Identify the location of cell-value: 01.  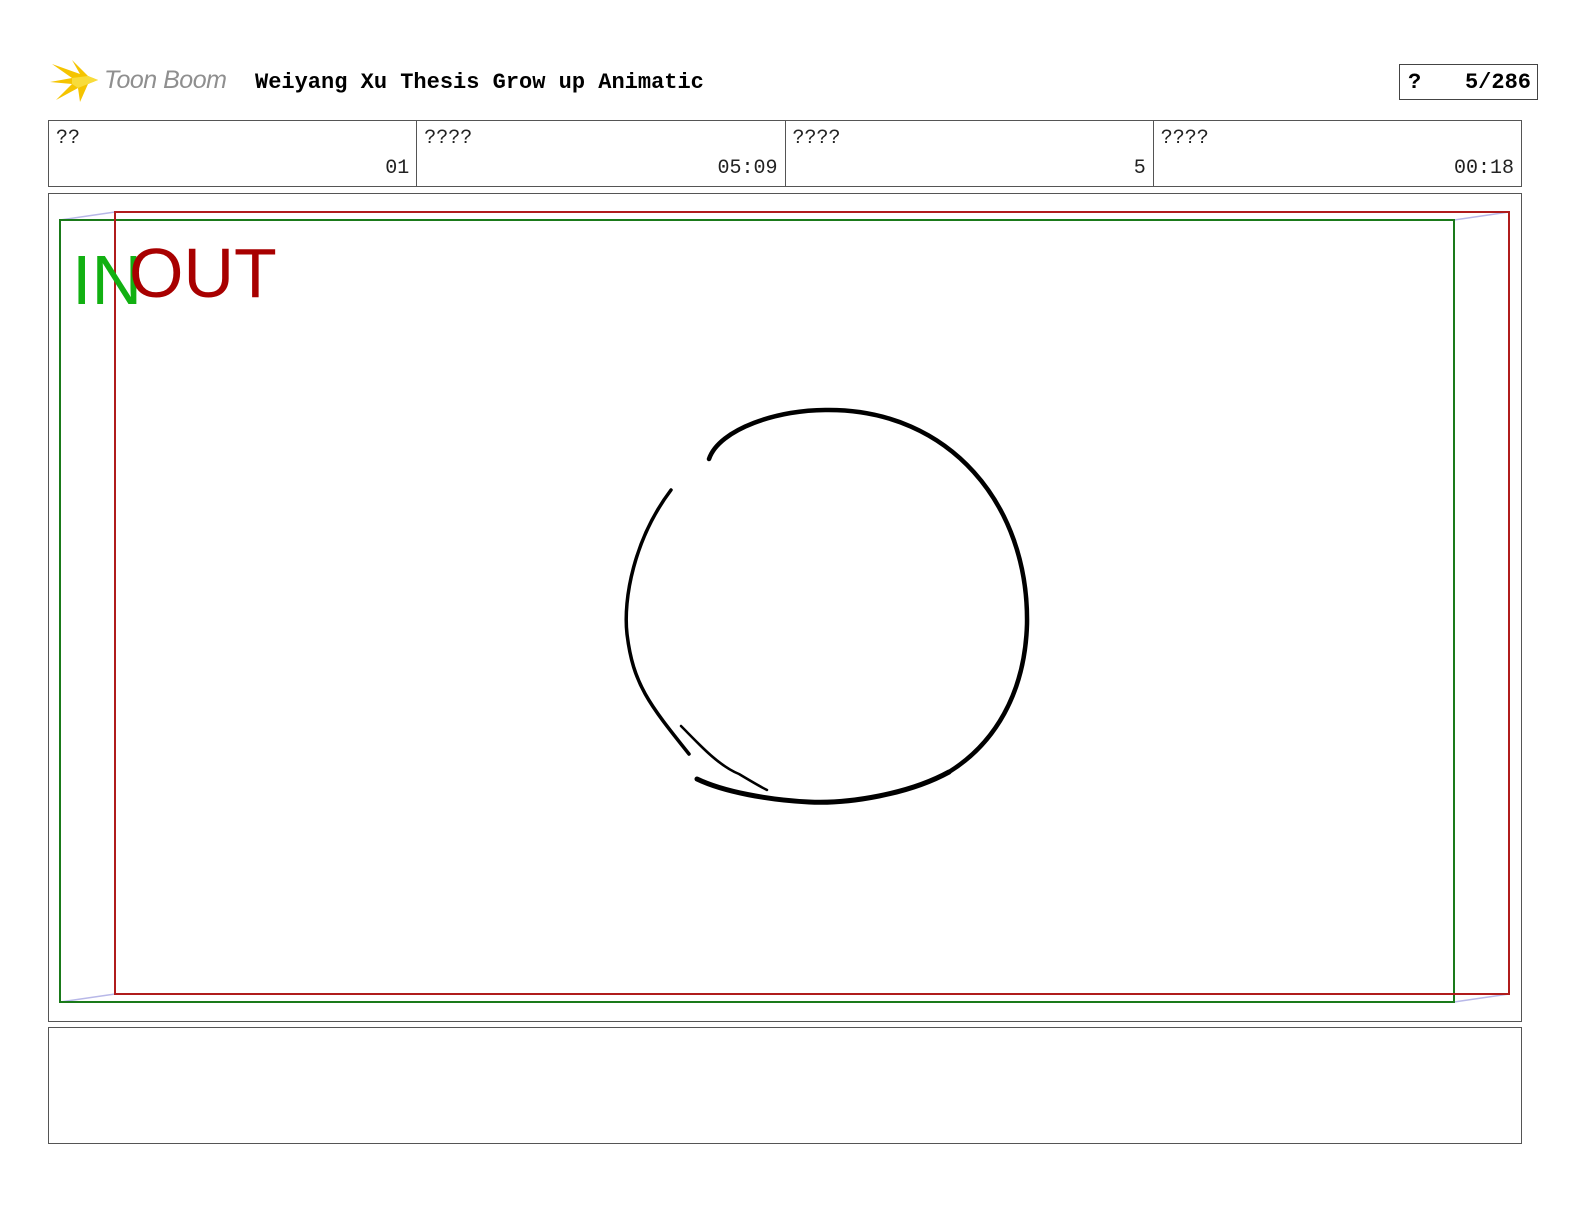
(397, 168).